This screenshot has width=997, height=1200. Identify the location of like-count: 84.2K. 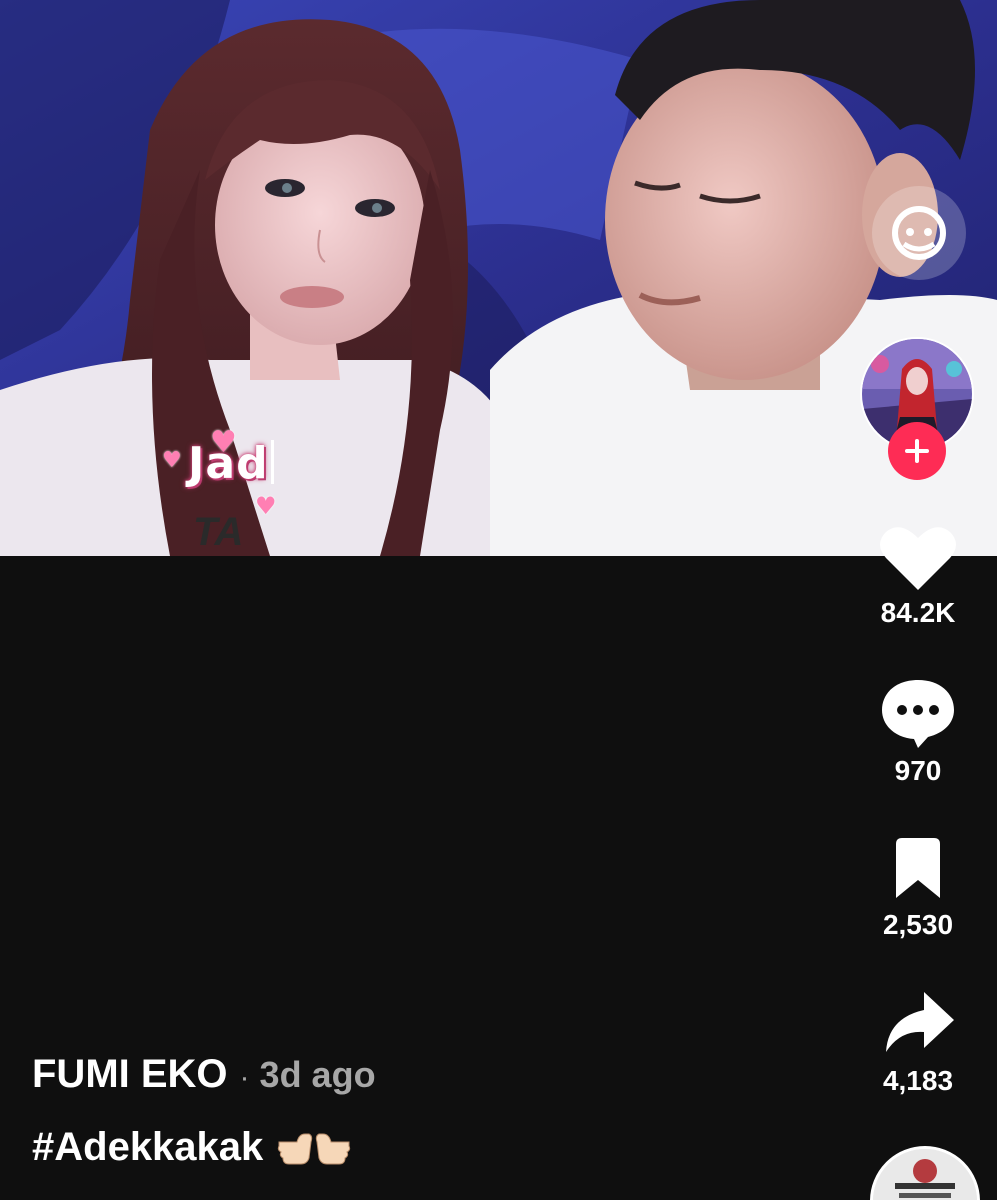
(918, 612).